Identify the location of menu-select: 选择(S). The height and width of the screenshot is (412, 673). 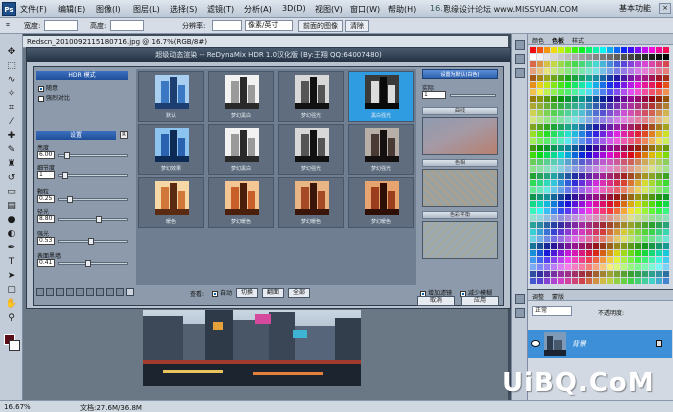
(183, 9).